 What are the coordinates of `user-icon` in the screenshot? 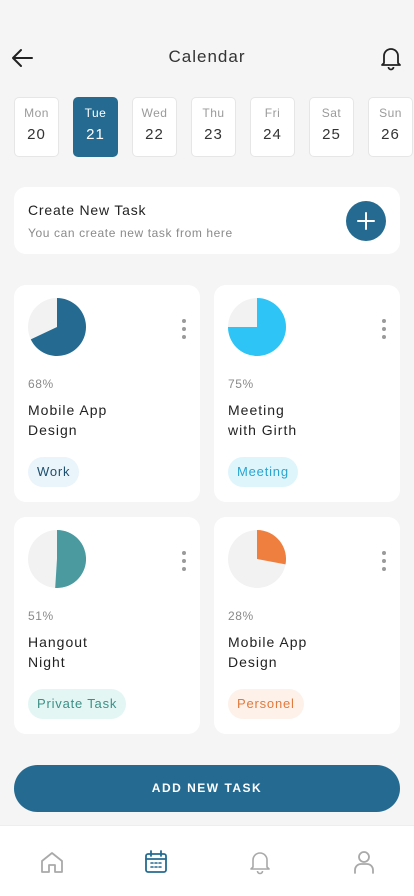 It's located at (364, 862).